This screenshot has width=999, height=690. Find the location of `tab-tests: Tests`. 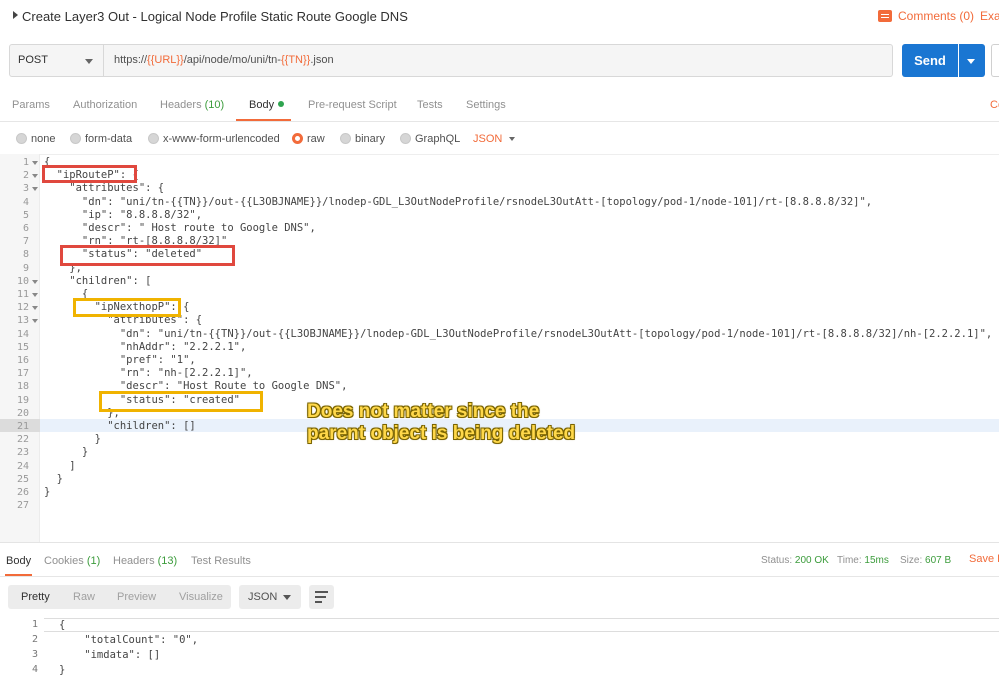

tab-tests: Tests is located at coordinates (430, 105).